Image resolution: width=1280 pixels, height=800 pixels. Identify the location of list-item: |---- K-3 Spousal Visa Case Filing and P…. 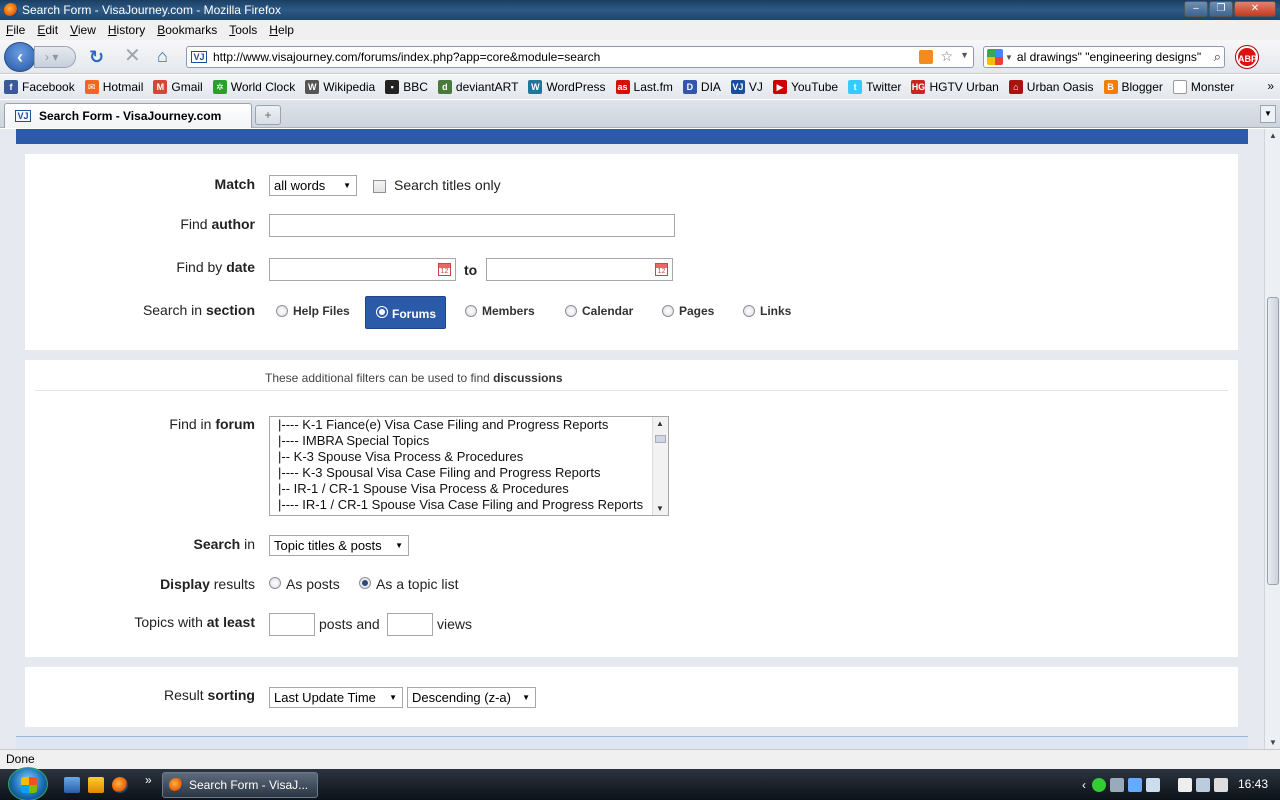
(469, 473).